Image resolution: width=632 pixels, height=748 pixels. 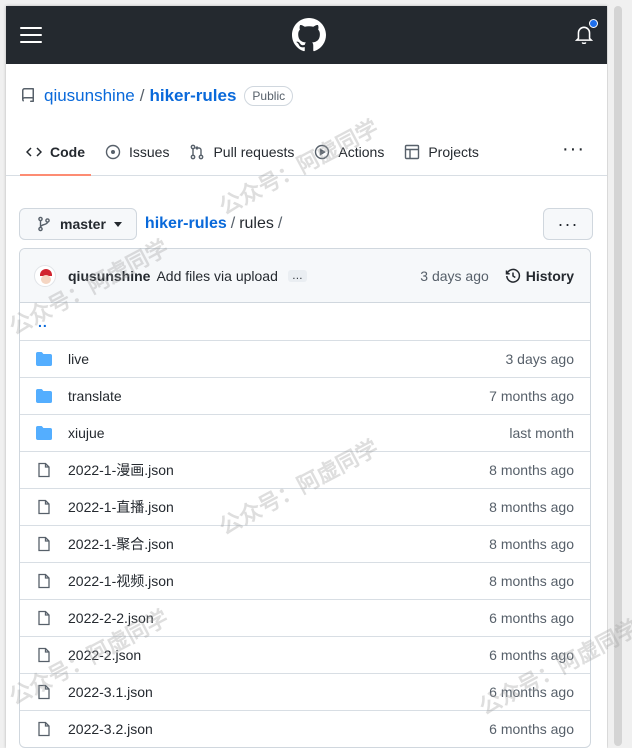 I want to click on tab-code: Code, so click(x=55, y=152).